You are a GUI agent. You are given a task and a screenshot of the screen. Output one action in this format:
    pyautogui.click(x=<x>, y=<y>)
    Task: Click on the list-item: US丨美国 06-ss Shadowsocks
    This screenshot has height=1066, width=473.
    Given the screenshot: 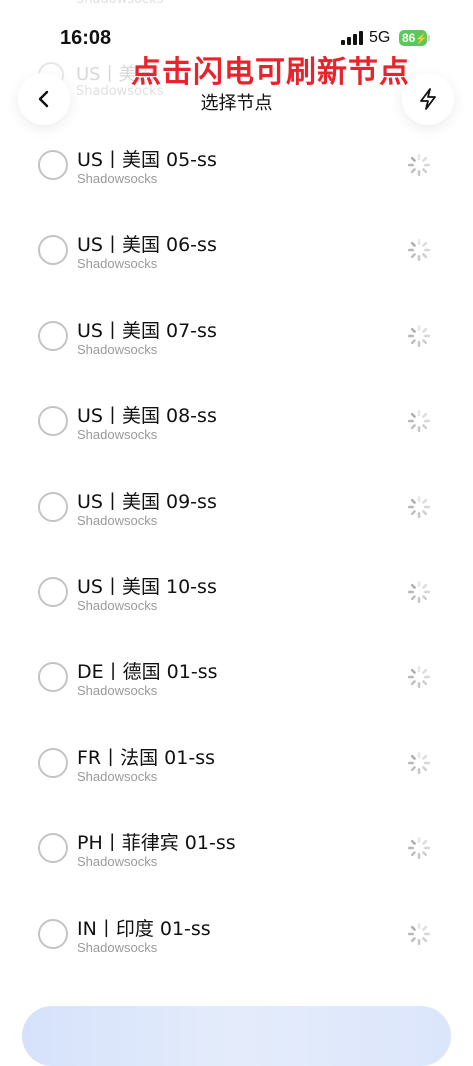 What is the action you would take?
    pyautogui.click(x=236, y=248)
    